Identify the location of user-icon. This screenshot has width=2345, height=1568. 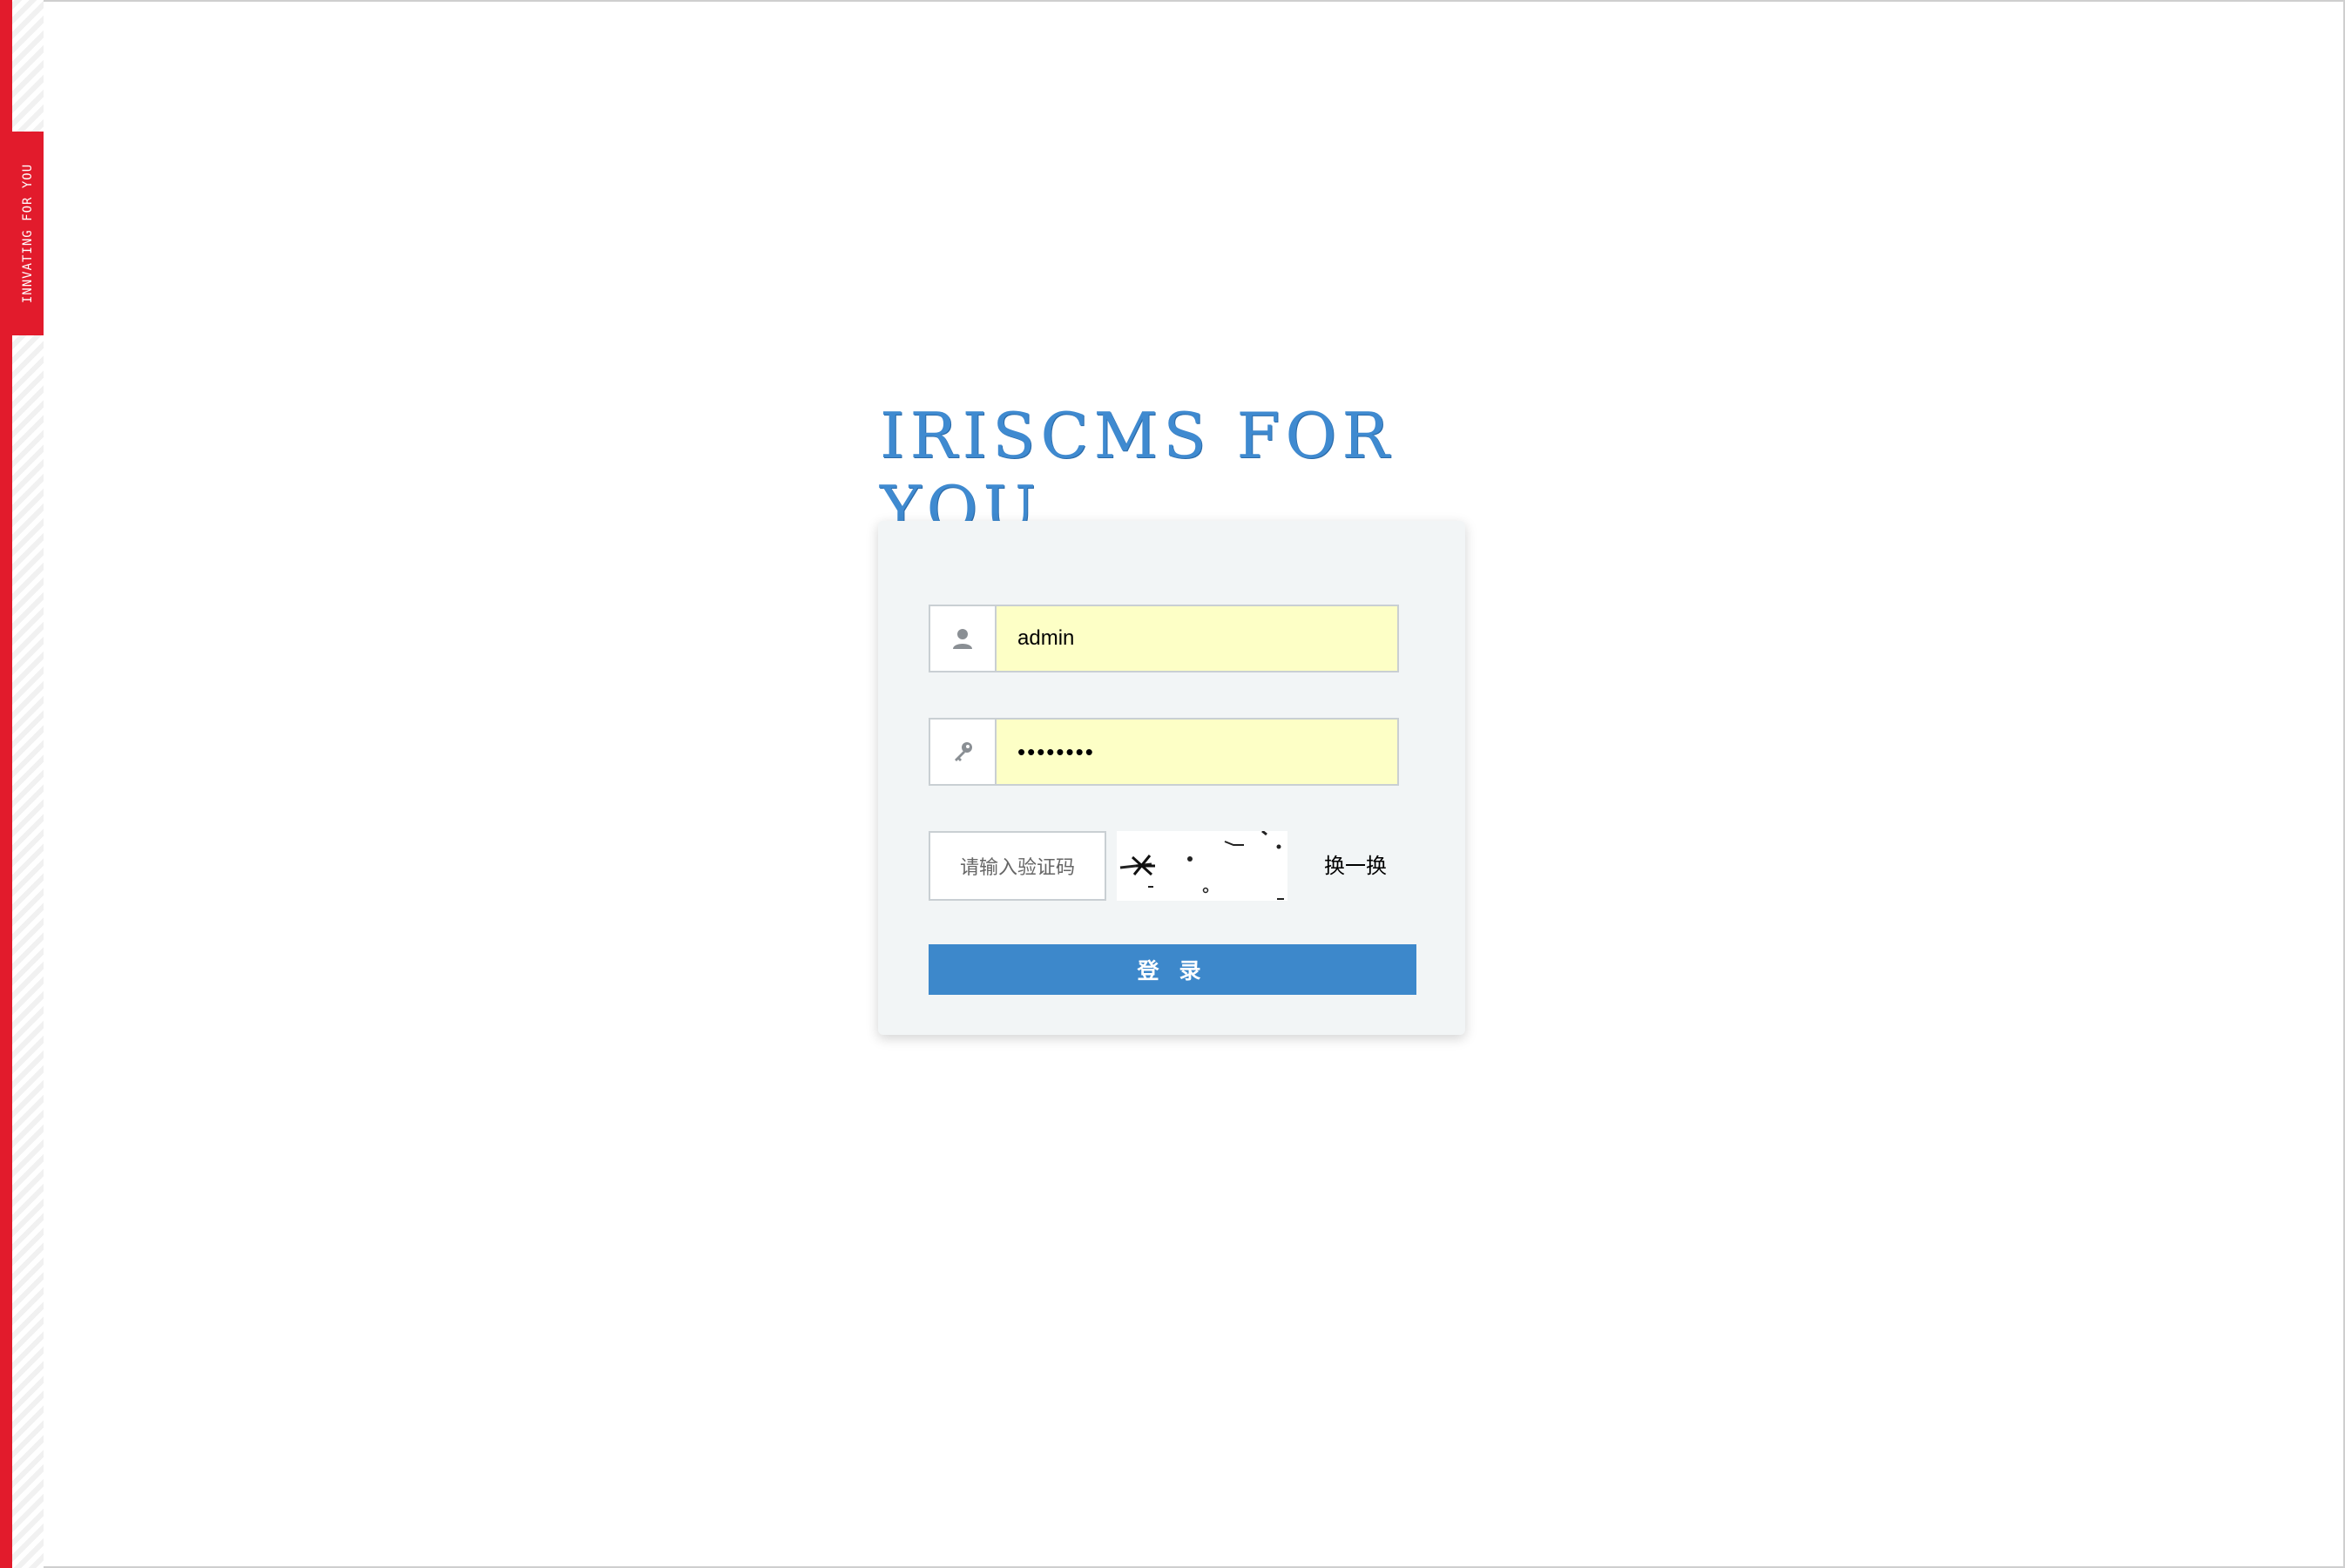
(962, 638).